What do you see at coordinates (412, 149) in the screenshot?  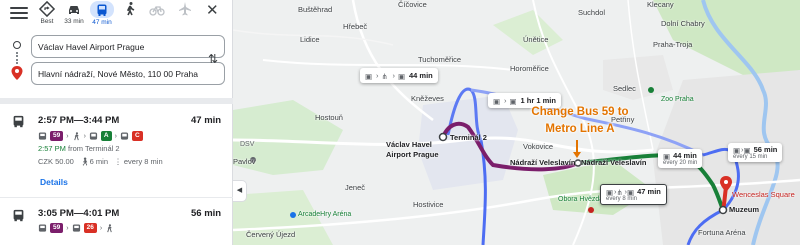 I see `airport-label: Václav Havel Airport Prague` at bounding box center [412, 149].